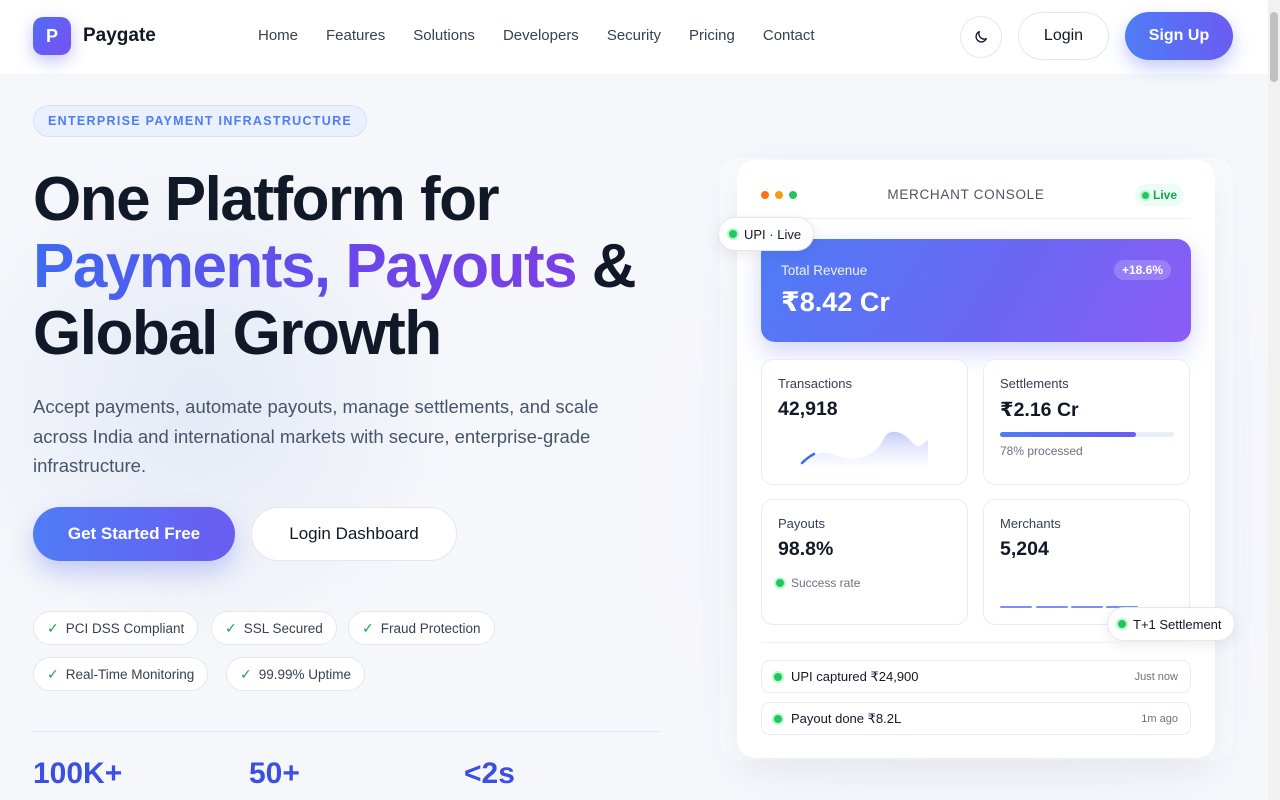 This screenshot has height=800, width=1280. What do you see at coordinates (1159, 718) in the screenshot?
I see `activity-time: 1m ago` at bounding box center [1159, 718].